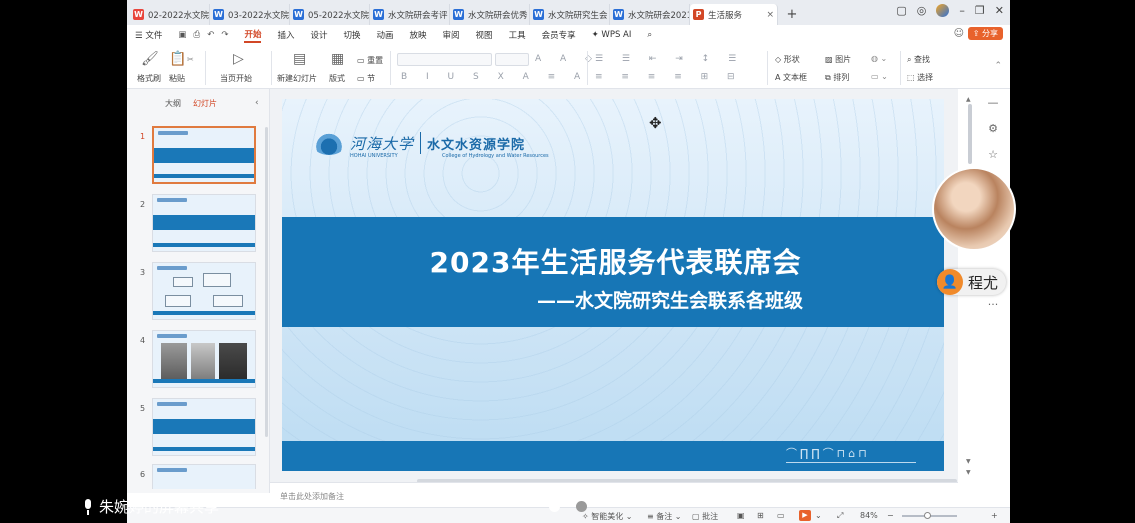 The width and height of the screenshot is (1135, 523). I want to click on slide-thumbnail: 3, so click(197, 292).